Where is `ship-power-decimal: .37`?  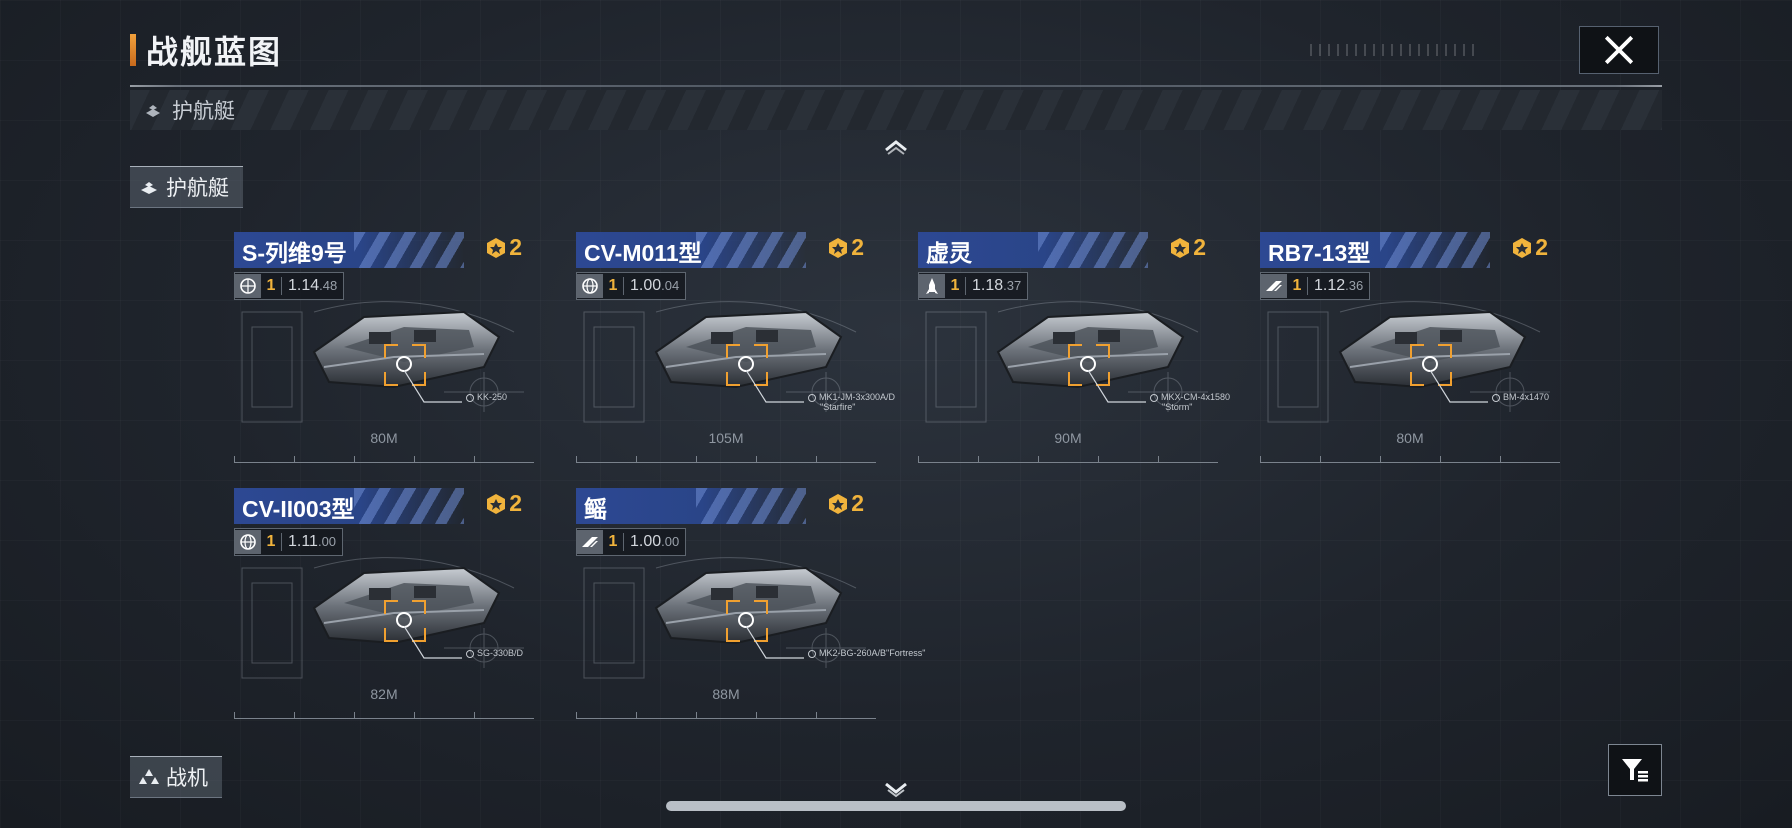 ship-power-decimal: .37 is located at coordinates (1012, 285).